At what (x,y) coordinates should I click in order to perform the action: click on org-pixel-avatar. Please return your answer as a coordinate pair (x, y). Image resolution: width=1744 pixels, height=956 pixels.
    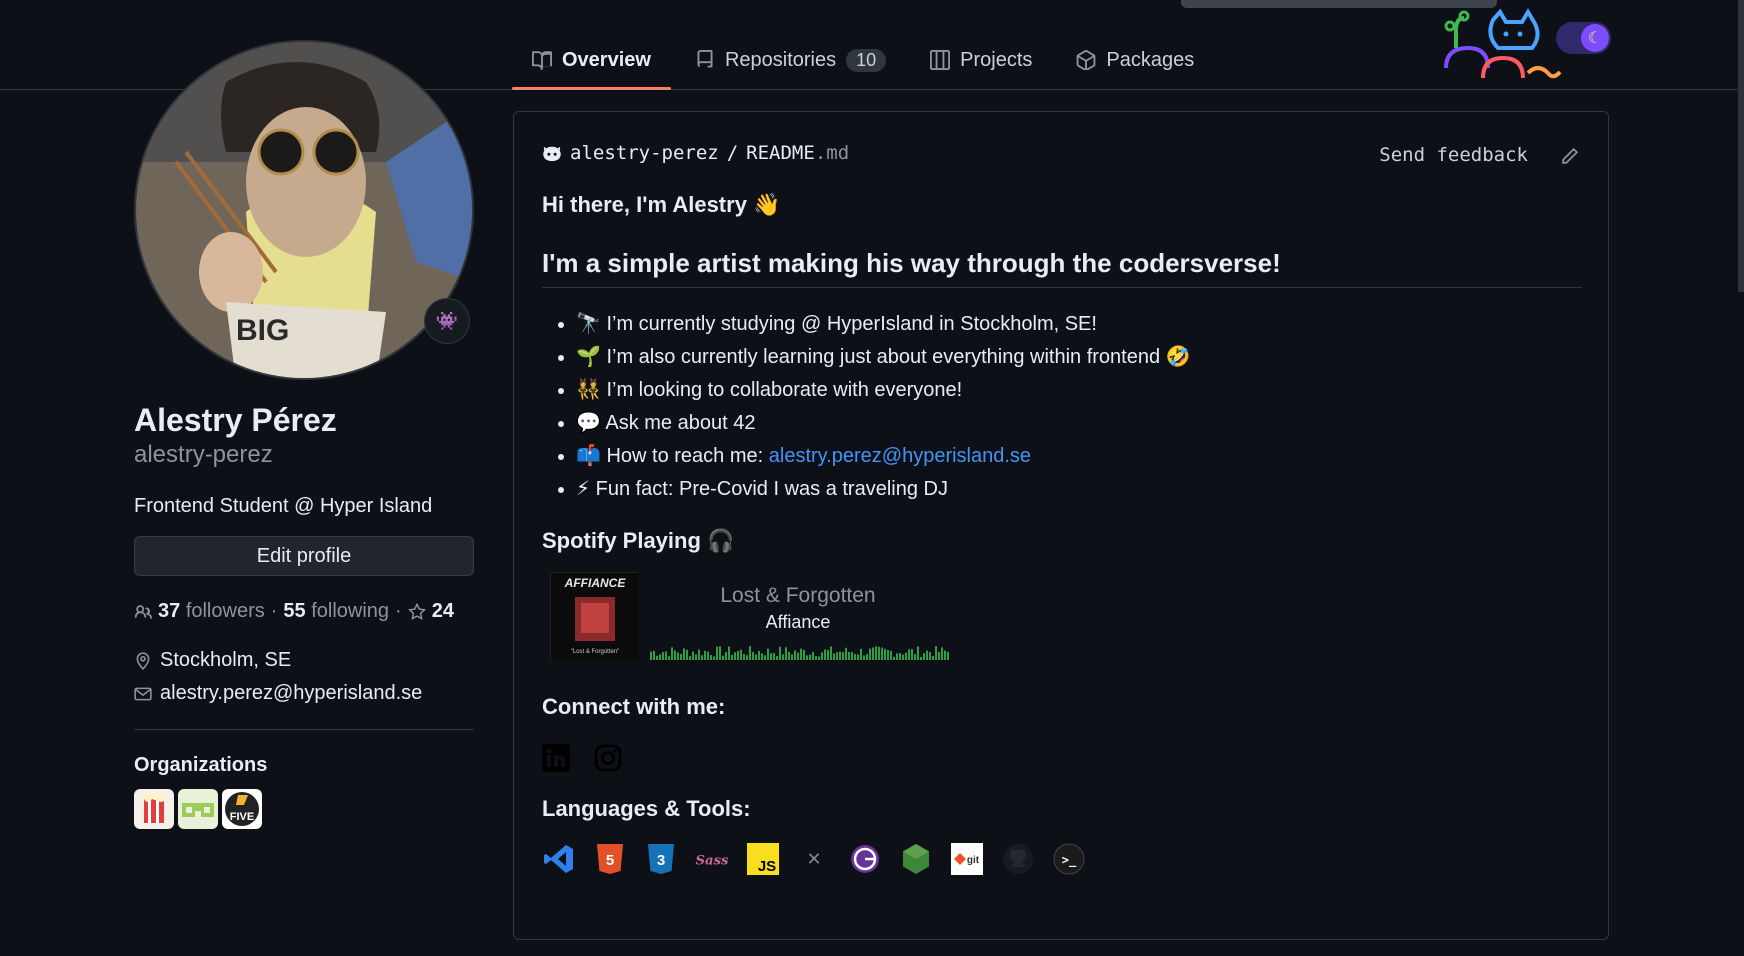
    Looking at the image, I should click on (198, 809).